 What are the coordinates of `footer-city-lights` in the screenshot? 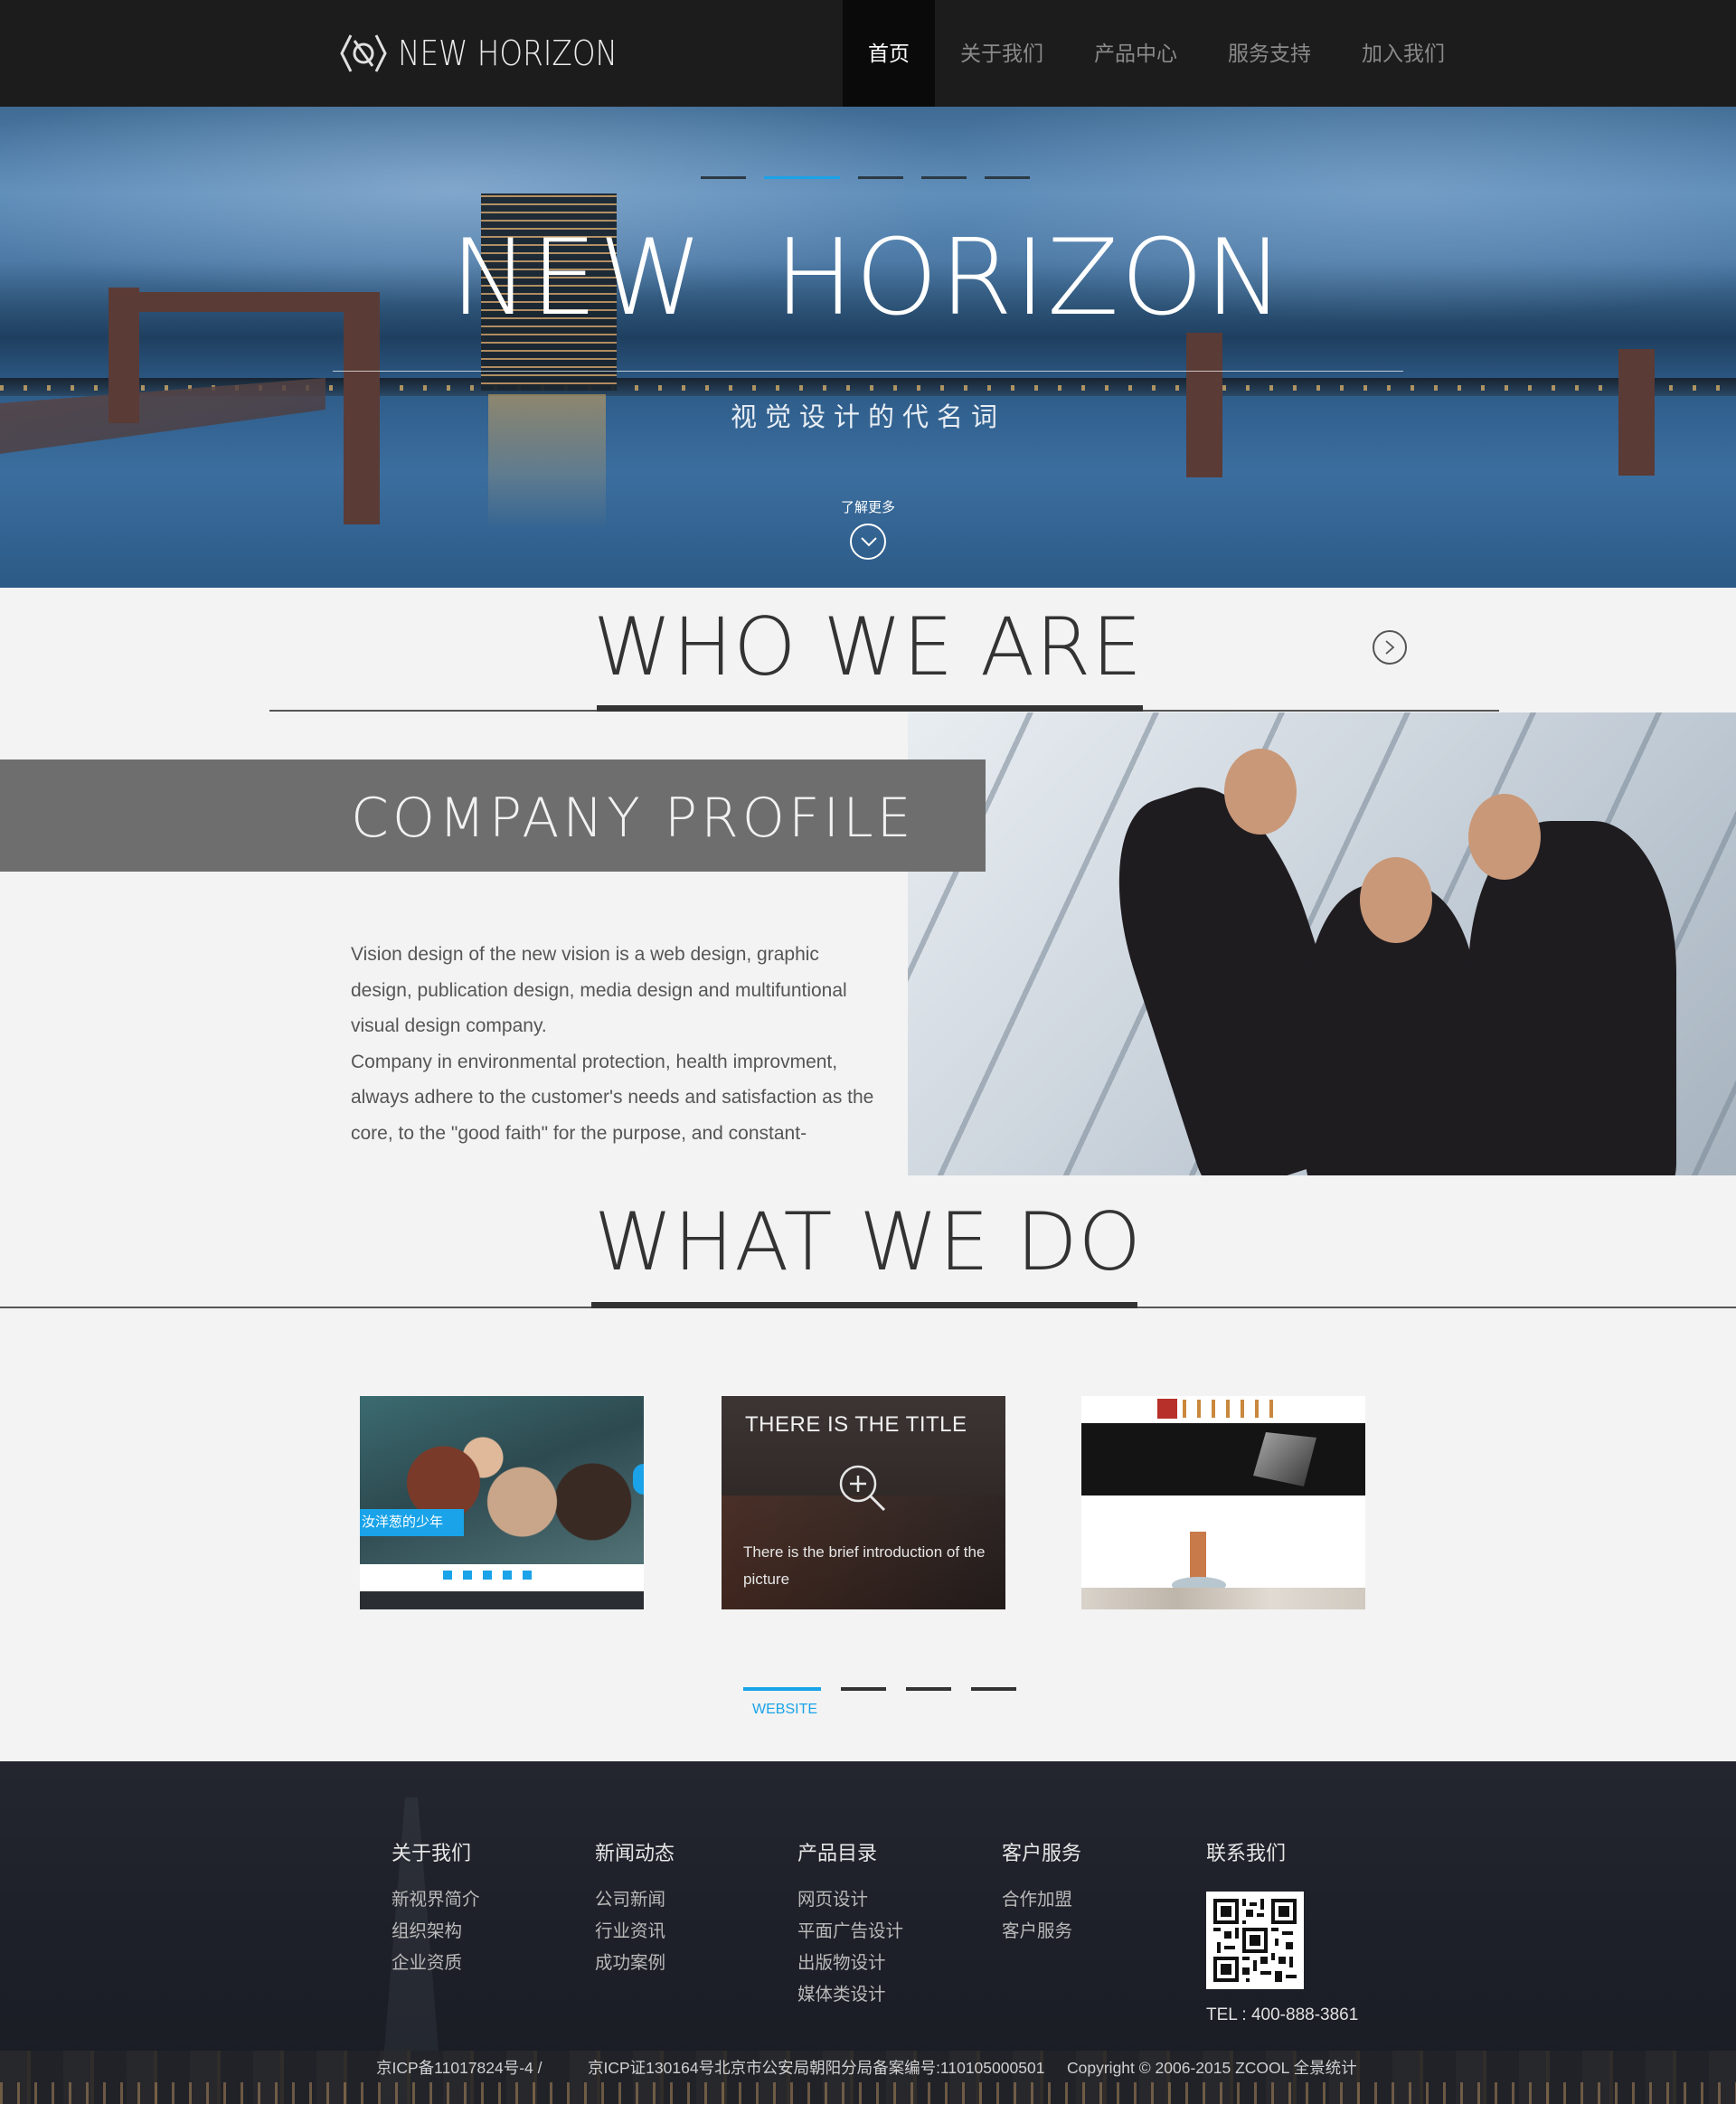 It's located at (868, 2093).